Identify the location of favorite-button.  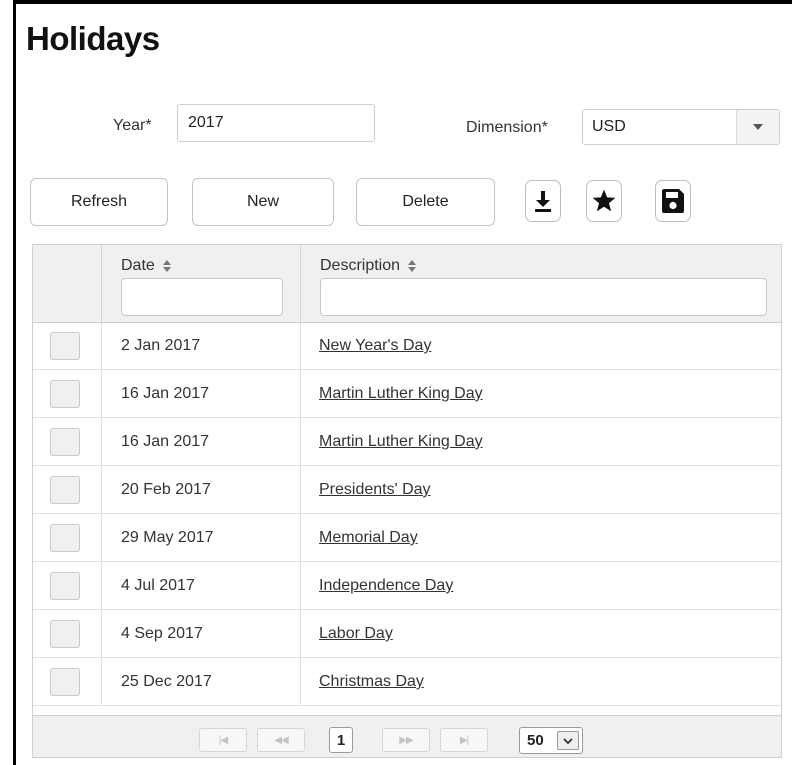
(604, 201).